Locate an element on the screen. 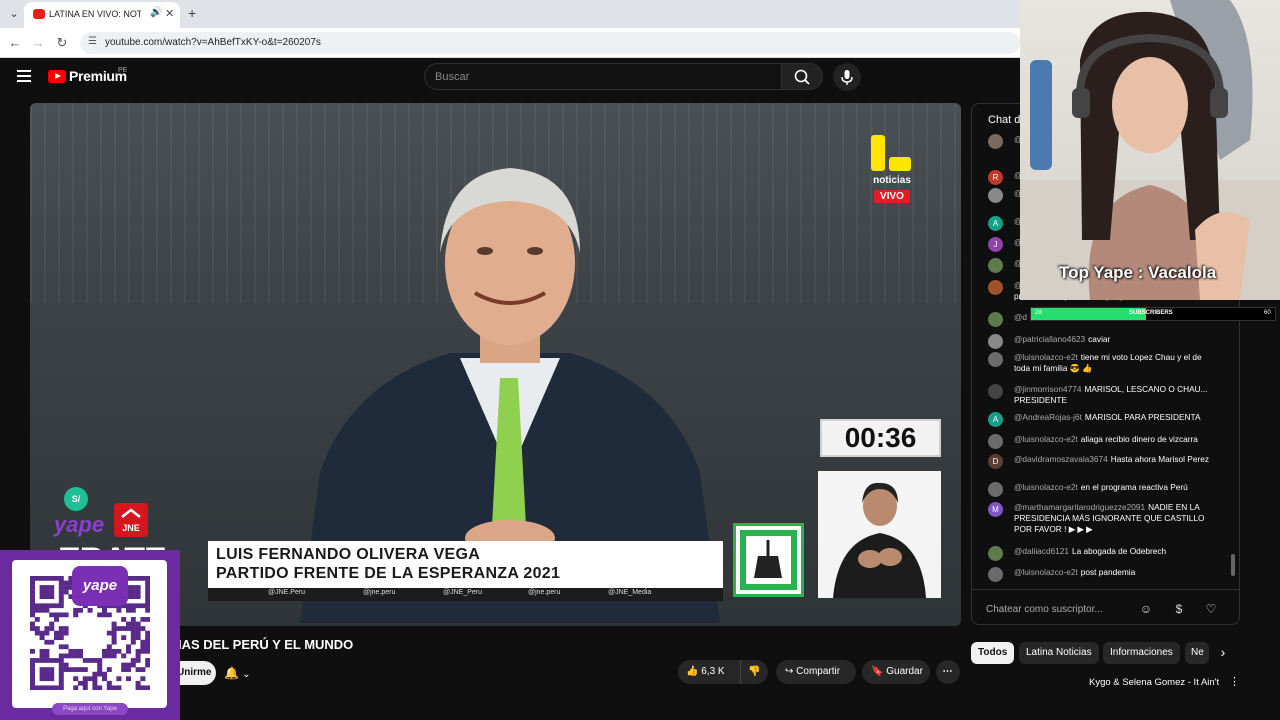 The width and height of the screenshot is (1280, 720). search-icon is located at coordinates (802, 77).